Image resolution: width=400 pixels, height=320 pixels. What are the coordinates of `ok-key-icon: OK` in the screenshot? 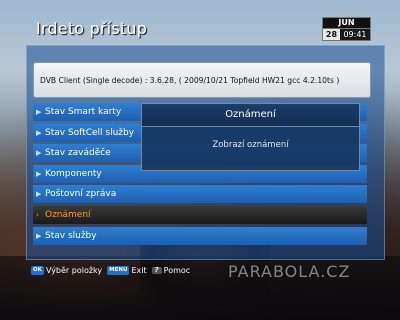 It's located at (37, 270).